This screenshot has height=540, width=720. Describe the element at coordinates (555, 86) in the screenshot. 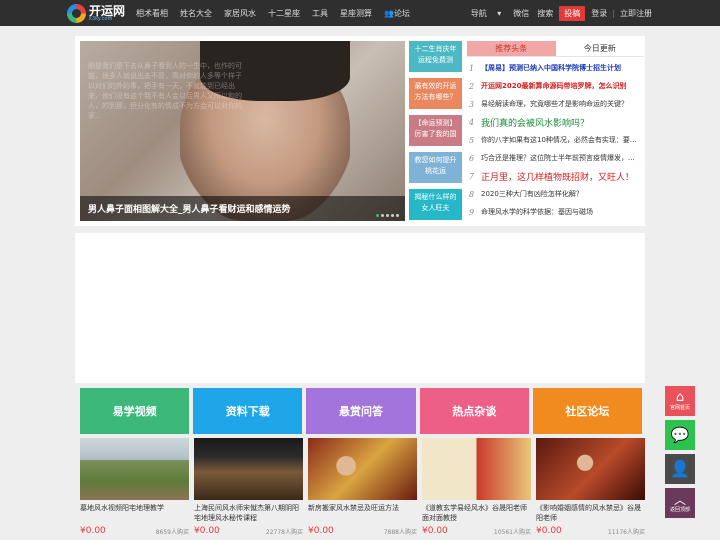

I see `news-item: 2 开运网2020最新算命源码带培罗牌，怎么识别` at that location.